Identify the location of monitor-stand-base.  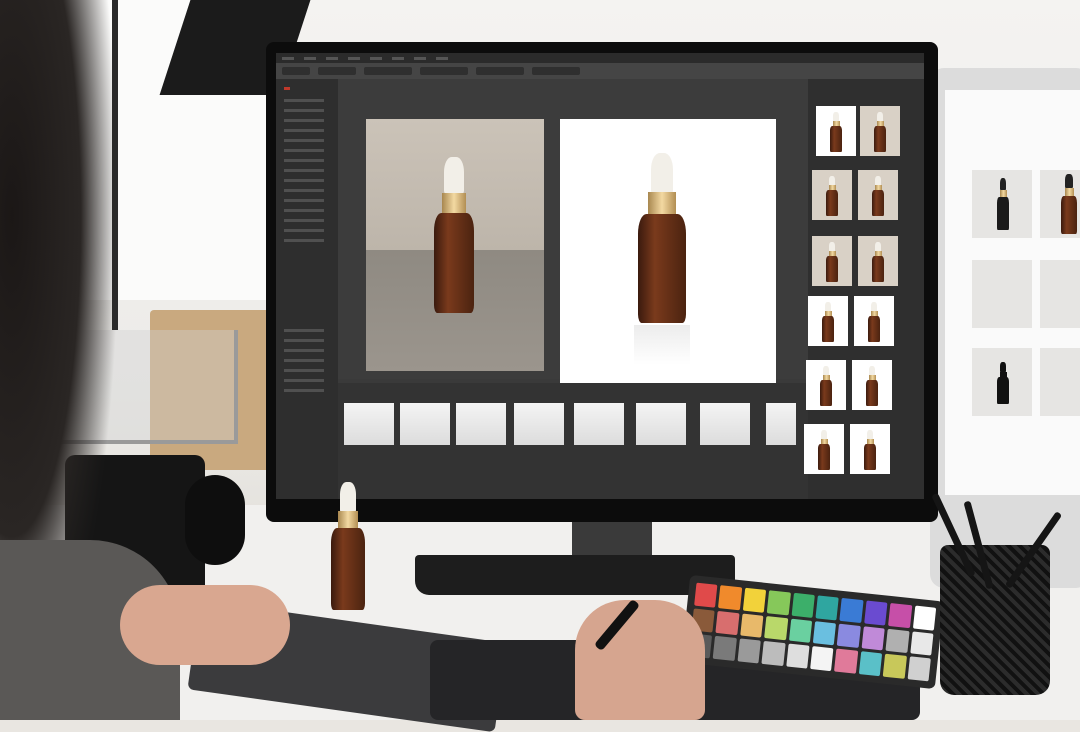
(575, 575).